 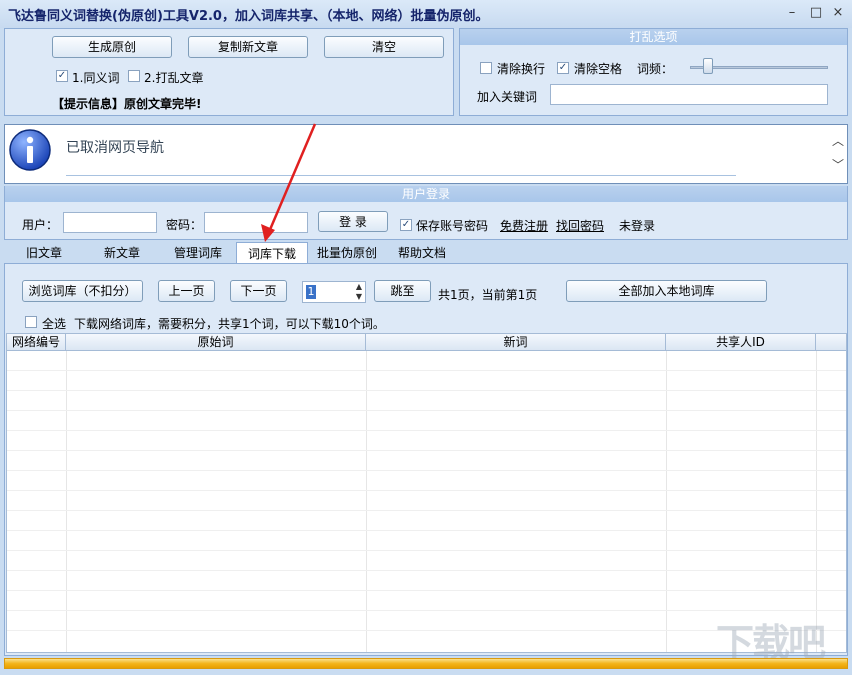 I want to click on download-notice: 下载网络词库，需要积分，共享1个词，可以下载10个词。, so click(x=229, y=324).